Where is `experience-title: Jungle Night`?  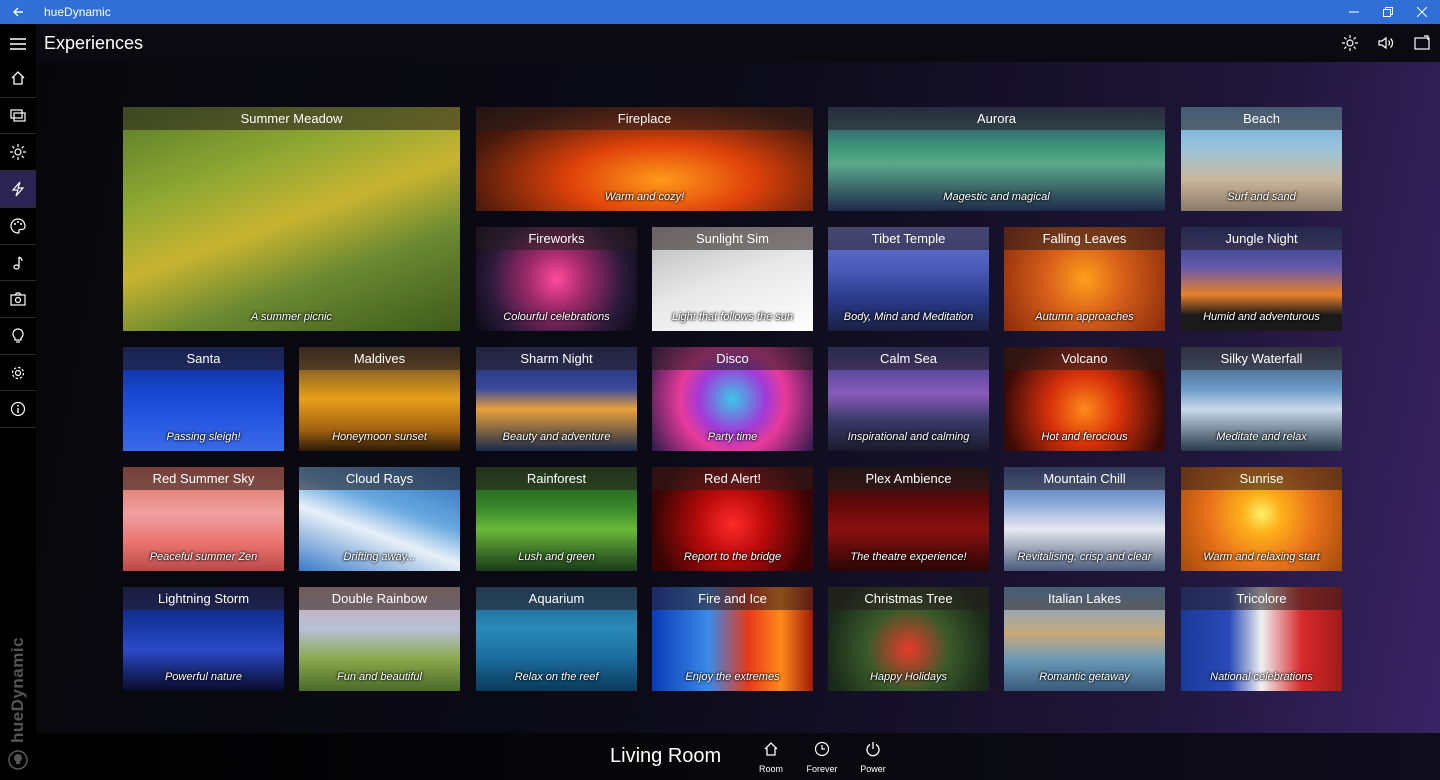 experience-title: Jungle Night is located at coordinates (1261, 238).